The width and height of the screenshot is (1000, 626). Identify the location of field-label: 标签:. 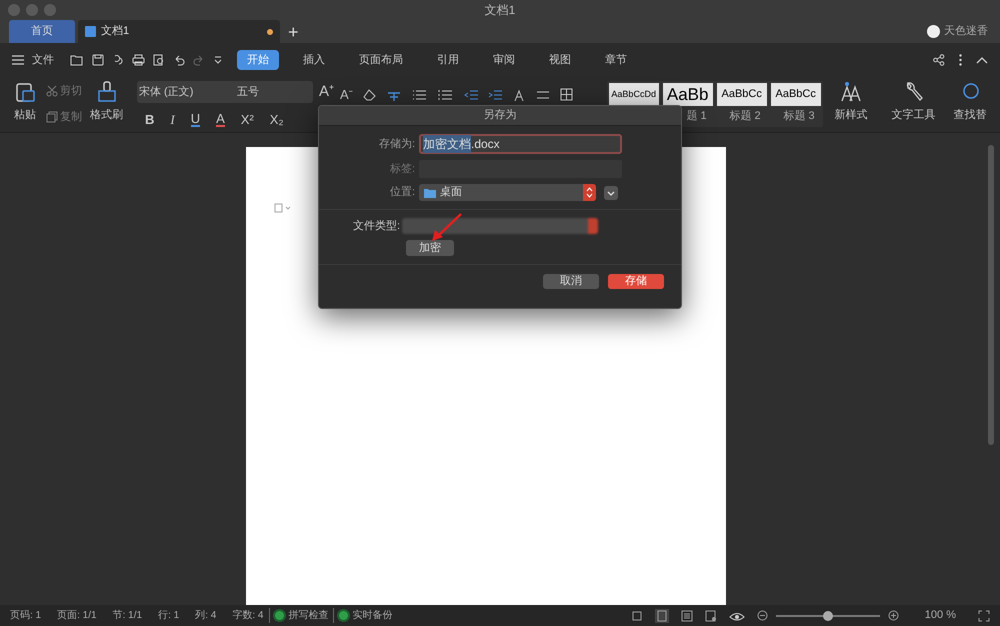
(402, 169).